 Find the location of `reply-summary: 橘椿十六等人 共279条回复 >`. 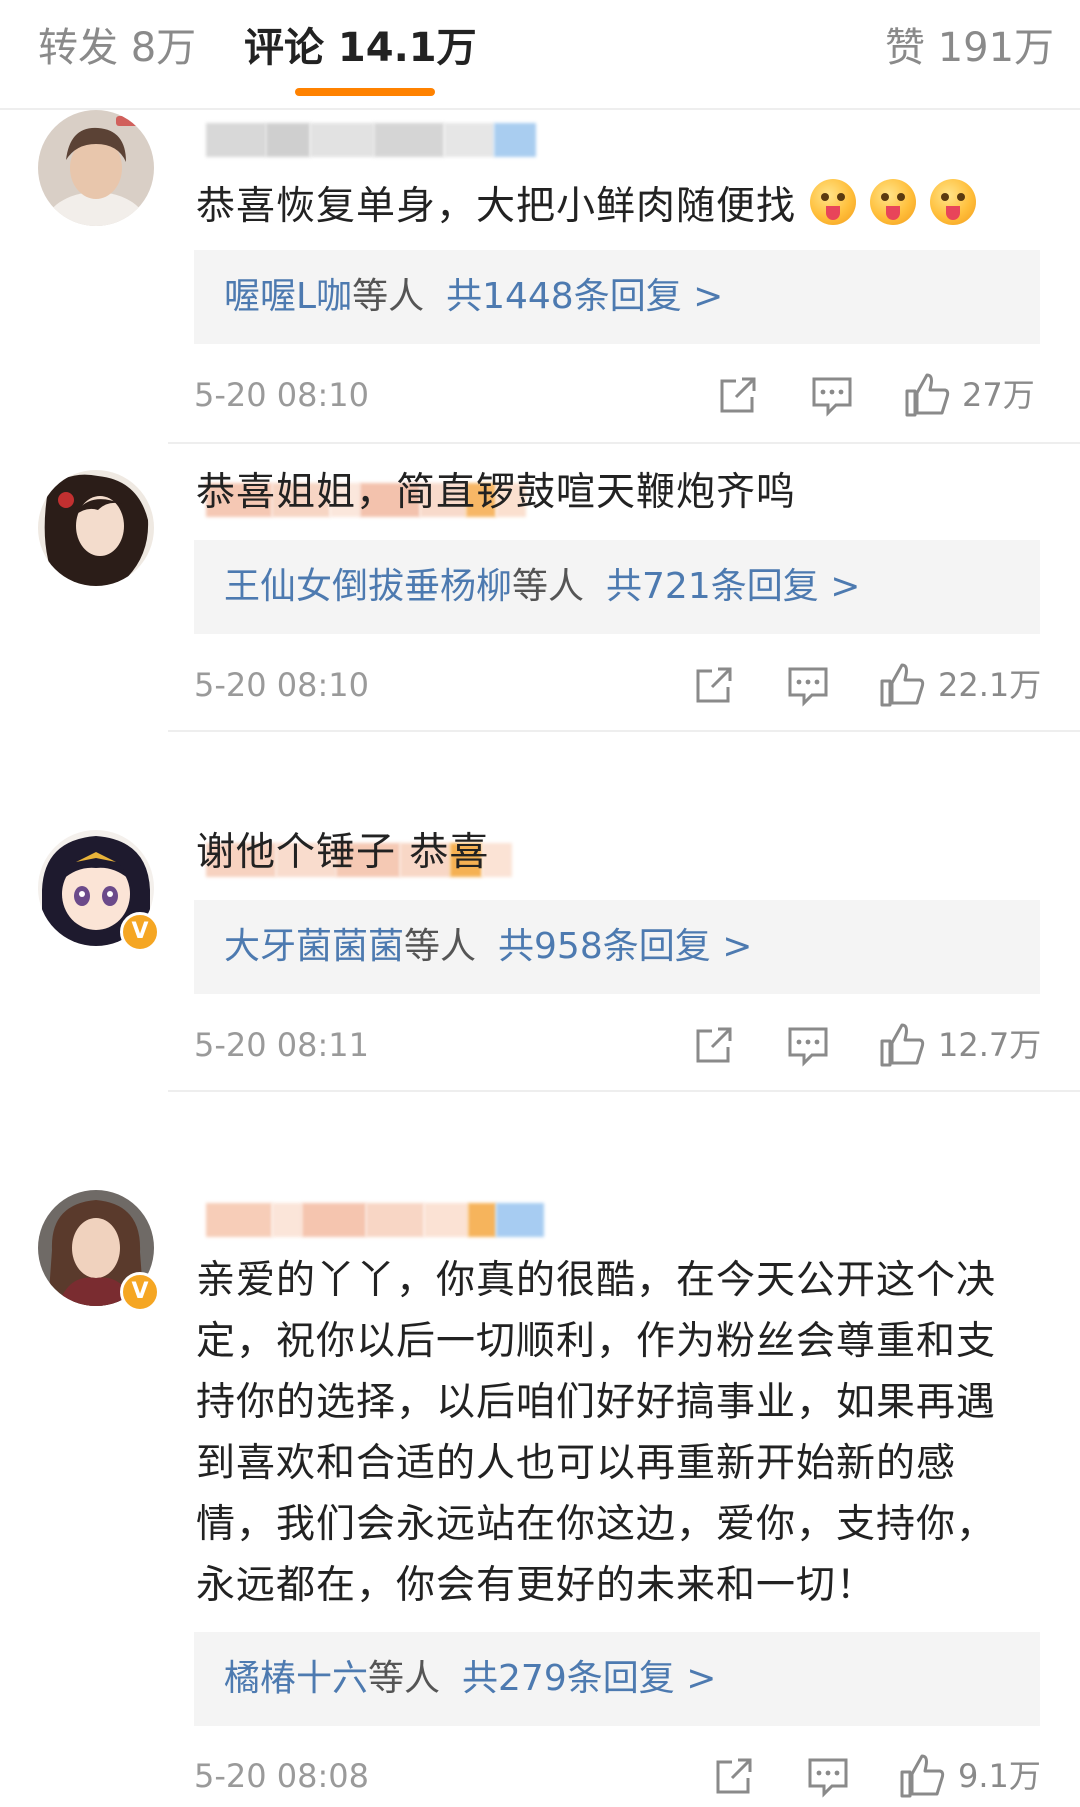

reply-summary: 橘椿十六等人 共279条回复 > is located at coordinates (617, 1679).